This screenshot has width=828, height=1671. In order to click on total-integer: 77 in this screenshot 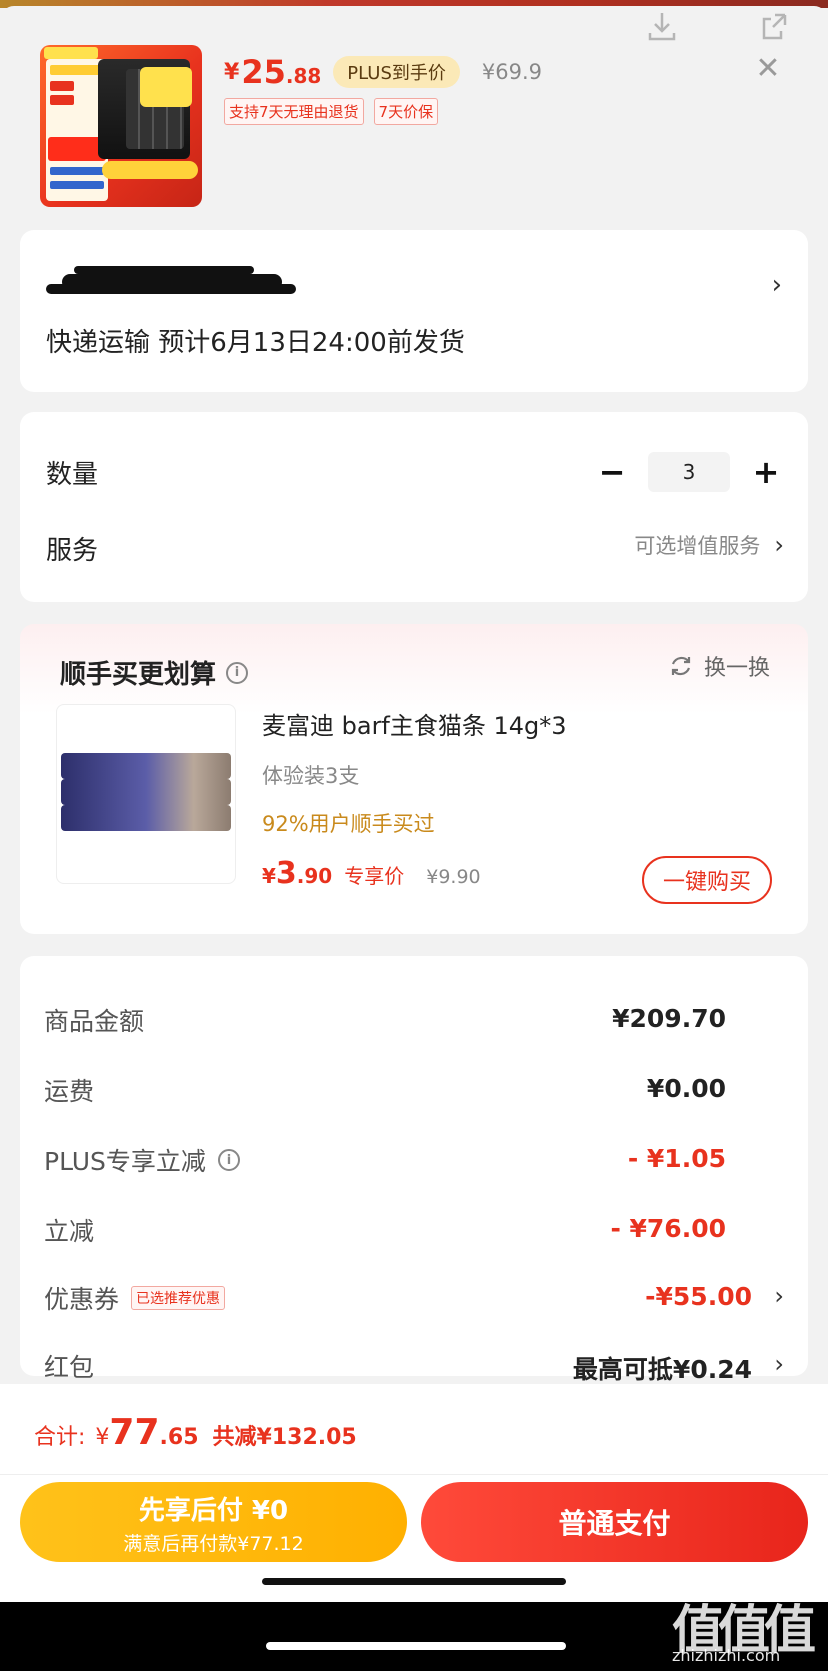, I will do `click(134, 1432)`.